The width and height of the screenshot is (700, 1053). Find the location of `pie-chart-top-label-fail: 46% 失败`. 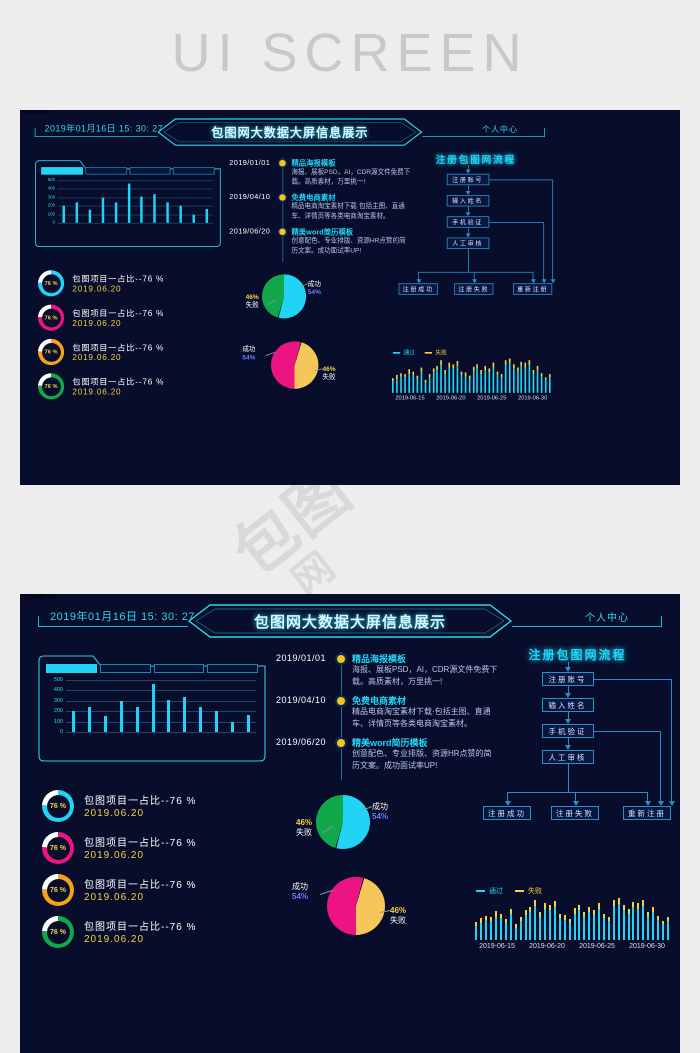

pie-chart-top-label-fail: 46% 失败 is located at coordinates (304, 828).